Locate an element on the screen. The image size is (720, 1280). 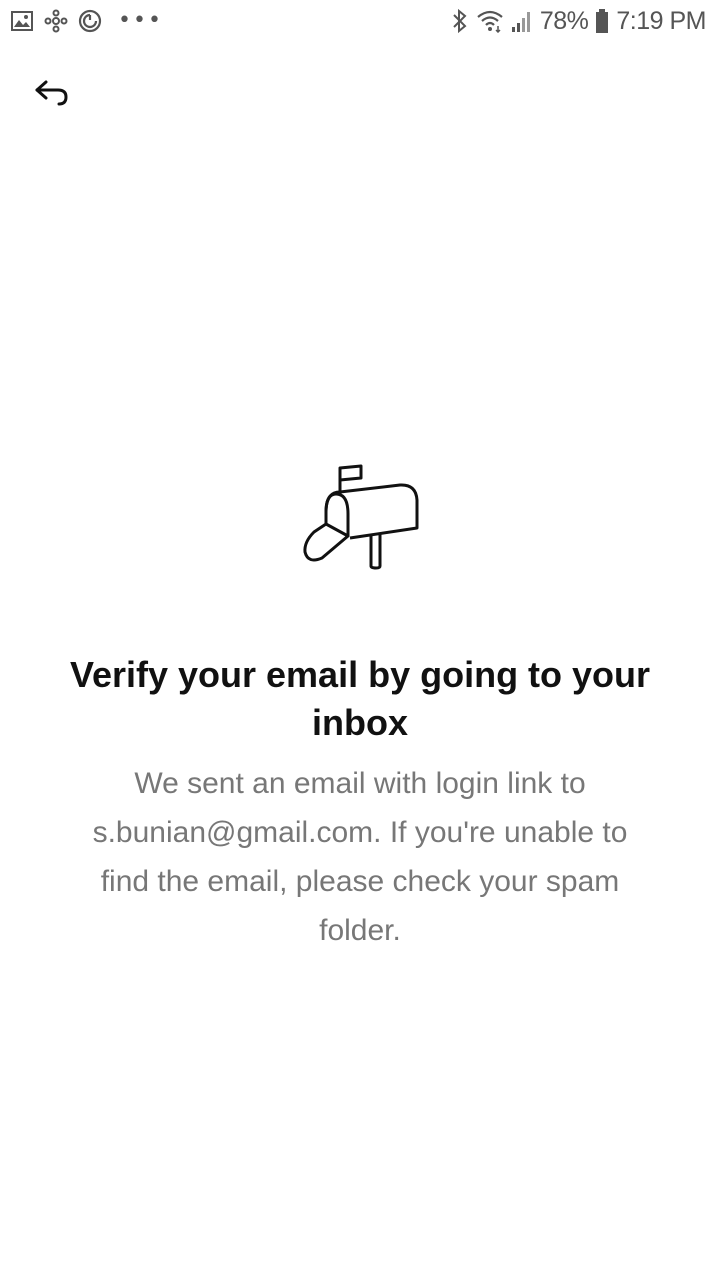
status-right-icons: 78% 7:19 PM is located at coordinates (578, 21).